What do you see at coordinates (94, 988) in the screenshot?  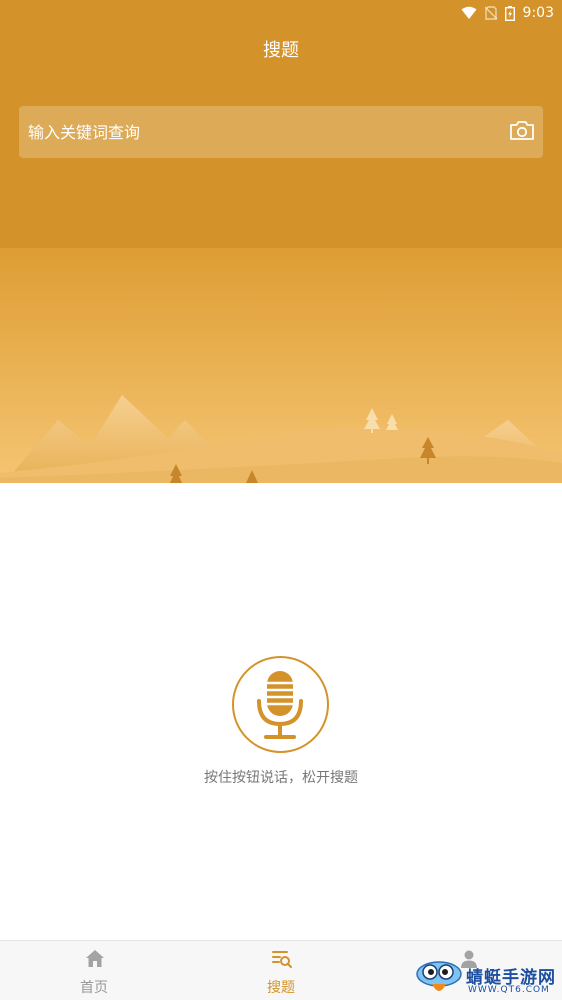 I see `tab-home-label: 首页` at bounding box center [94, 988].